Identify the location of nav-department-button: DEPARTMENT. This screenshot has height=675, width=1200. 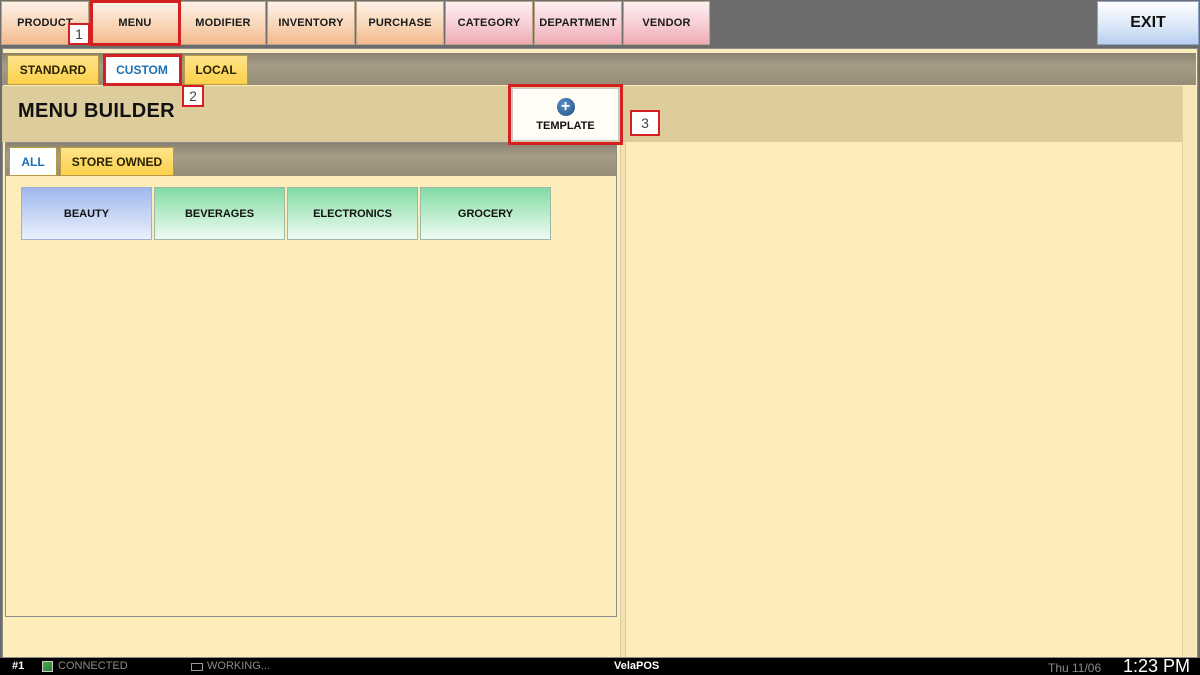
(578, 23).